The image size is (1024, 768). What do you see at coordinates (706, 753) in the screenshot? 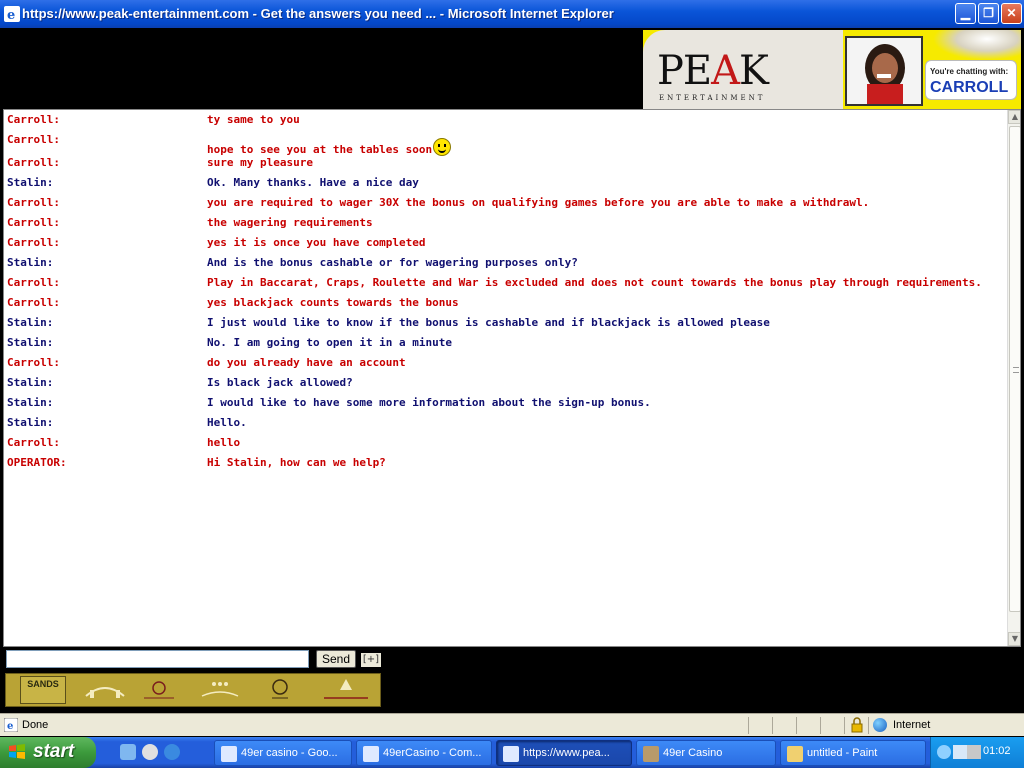
I see `taskbar-button: 49er Casino` at bounding box center [706, 753].